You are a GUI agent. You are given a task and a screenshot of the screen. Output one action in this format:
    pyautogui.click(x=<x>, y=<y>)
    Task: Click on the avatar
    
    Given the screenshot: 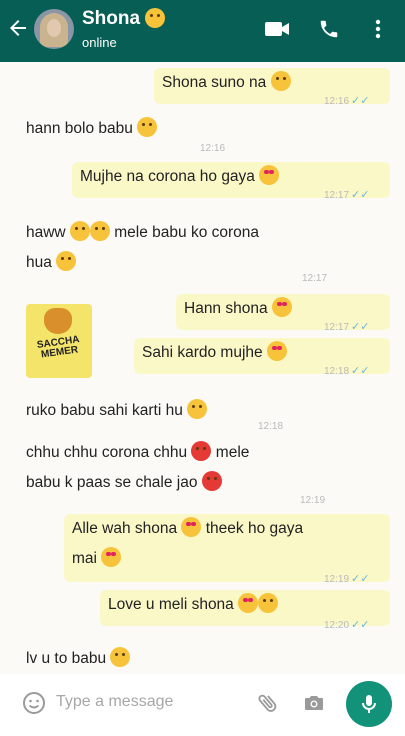 What is the action you would take?
    pyautogui.click(x=54, y=29)
    